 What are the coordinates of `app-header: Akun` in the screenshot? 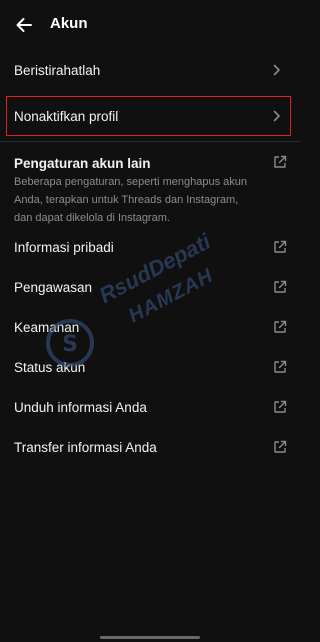 It's located at (150, 25).